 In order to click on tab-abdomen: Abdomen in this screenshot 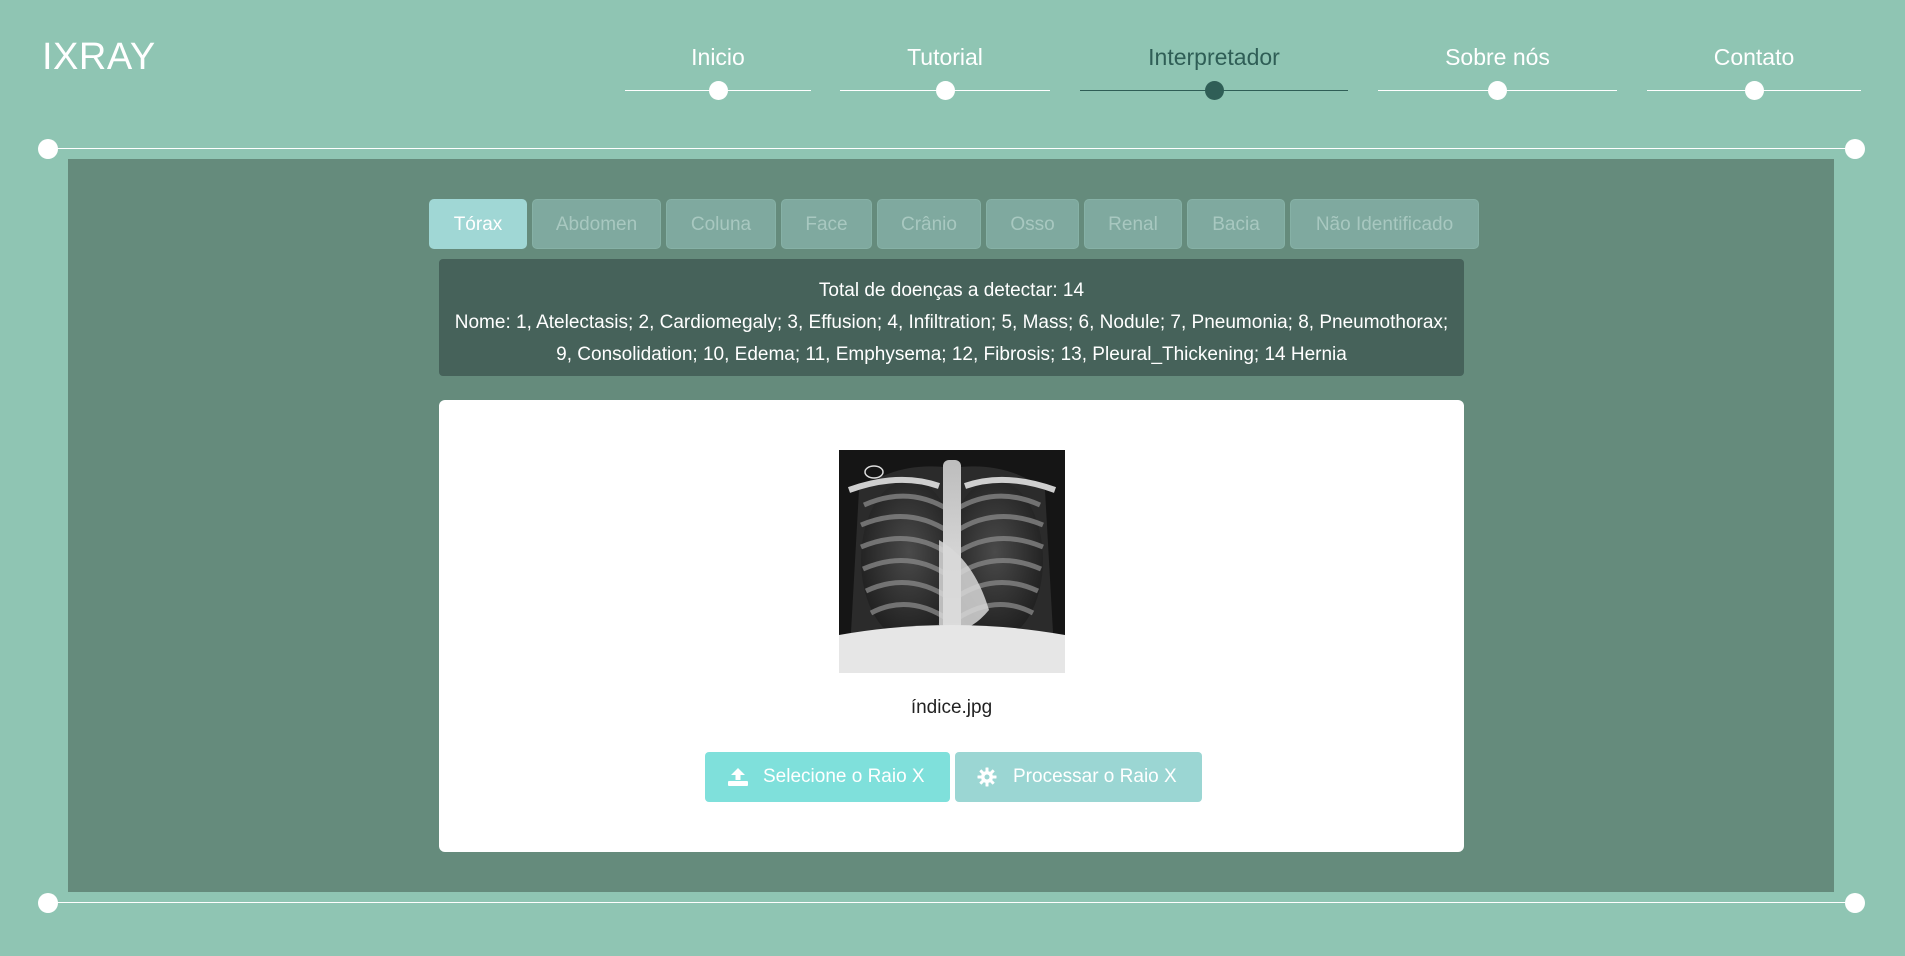, I will do `click(596, 224)`.